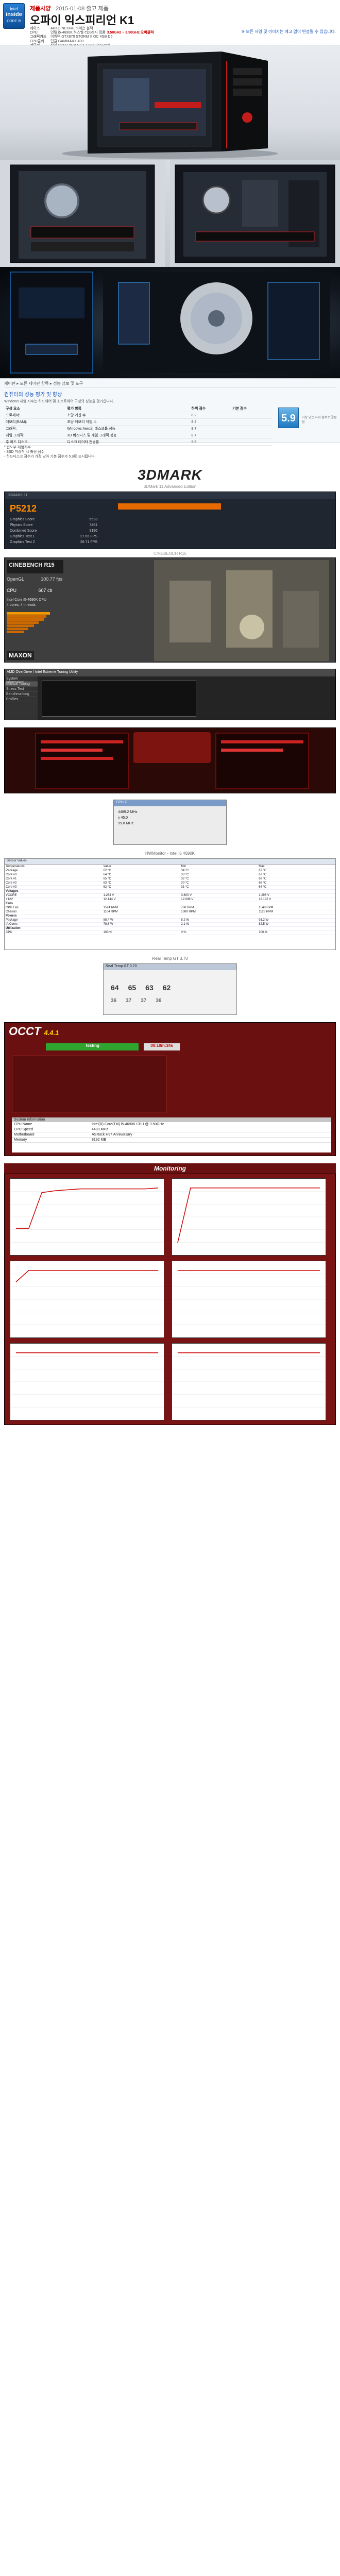  What do you see at coordinates (54, 916) in the screenshot?
I see `table-cell: Powers` at bounding box center [54, 916].